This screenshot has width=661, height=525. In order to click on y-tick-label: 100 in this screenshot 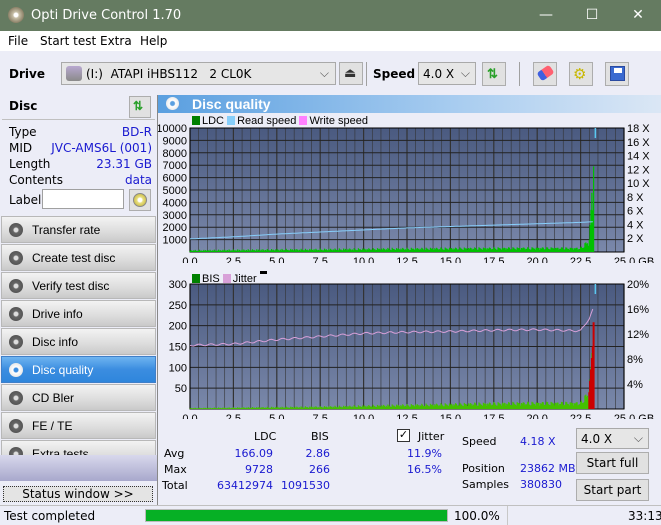, I will do `click(178, 368)`.